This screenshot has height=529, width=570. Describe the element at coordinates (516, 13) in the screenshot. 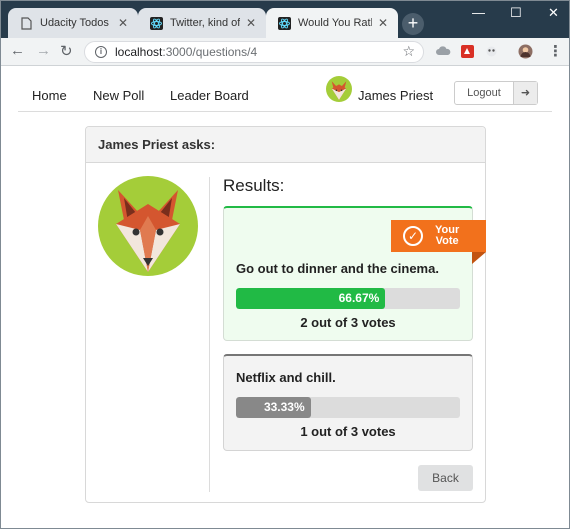

I see `maximize-icon: ☐` at that location.